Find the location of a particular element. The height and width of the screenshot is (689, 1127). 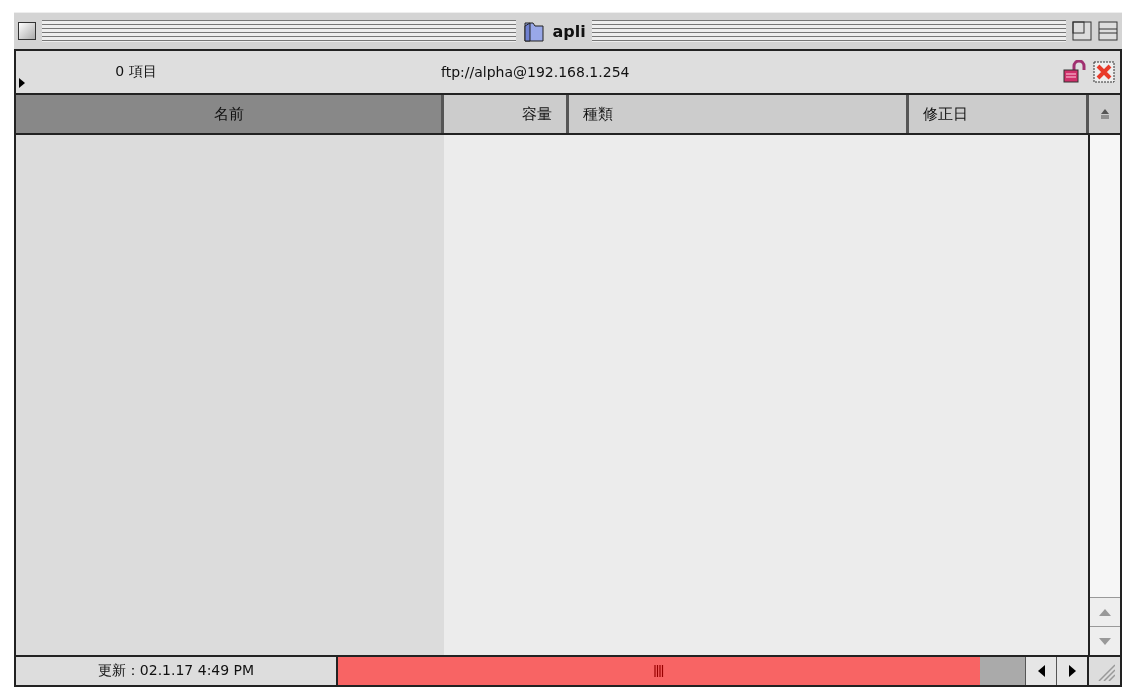

disconnect-icon is located at coordinates (1104, 72).